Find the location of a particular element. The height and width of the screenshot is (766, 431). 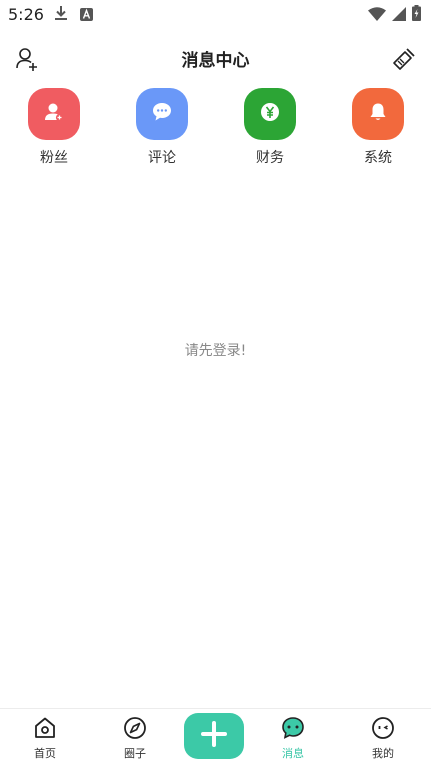

category-system-label: 系统 is located at coordinates (378, 158).